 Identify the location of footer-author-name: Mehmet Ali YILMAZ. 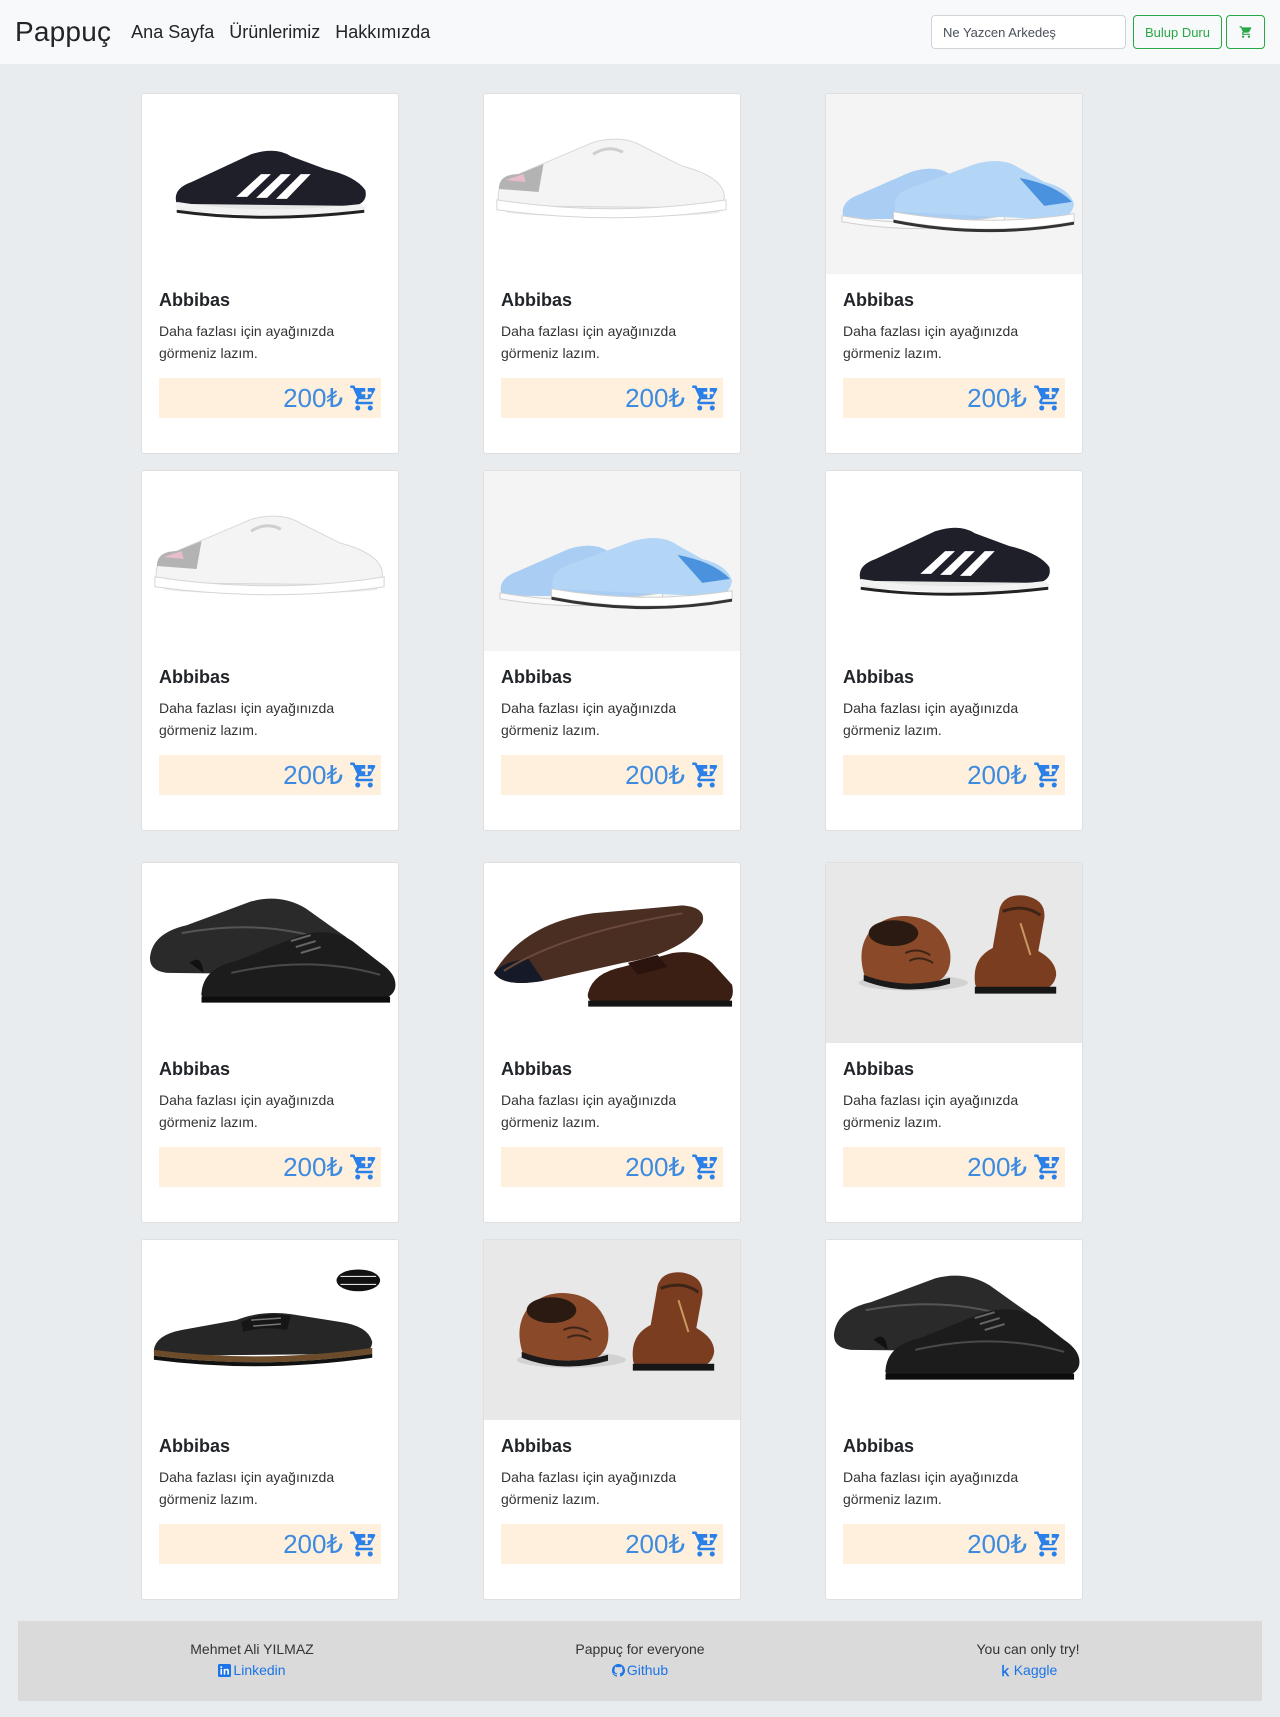
(252, 1649).